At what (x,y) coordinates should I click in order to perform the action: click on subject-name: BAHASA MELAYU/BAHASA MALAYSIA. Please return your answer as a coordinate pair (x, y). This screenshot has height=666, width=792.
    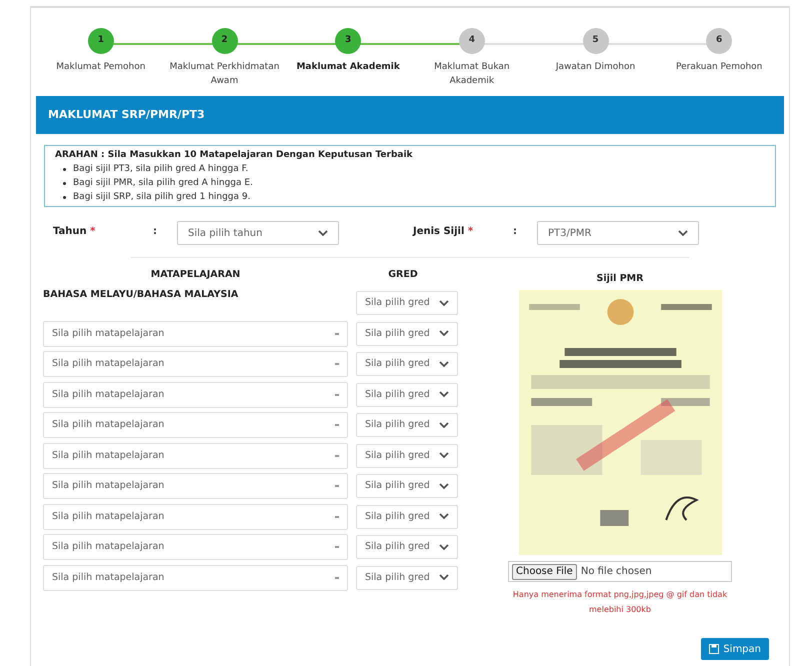
    Looking at the image, I should click on (141, 295).